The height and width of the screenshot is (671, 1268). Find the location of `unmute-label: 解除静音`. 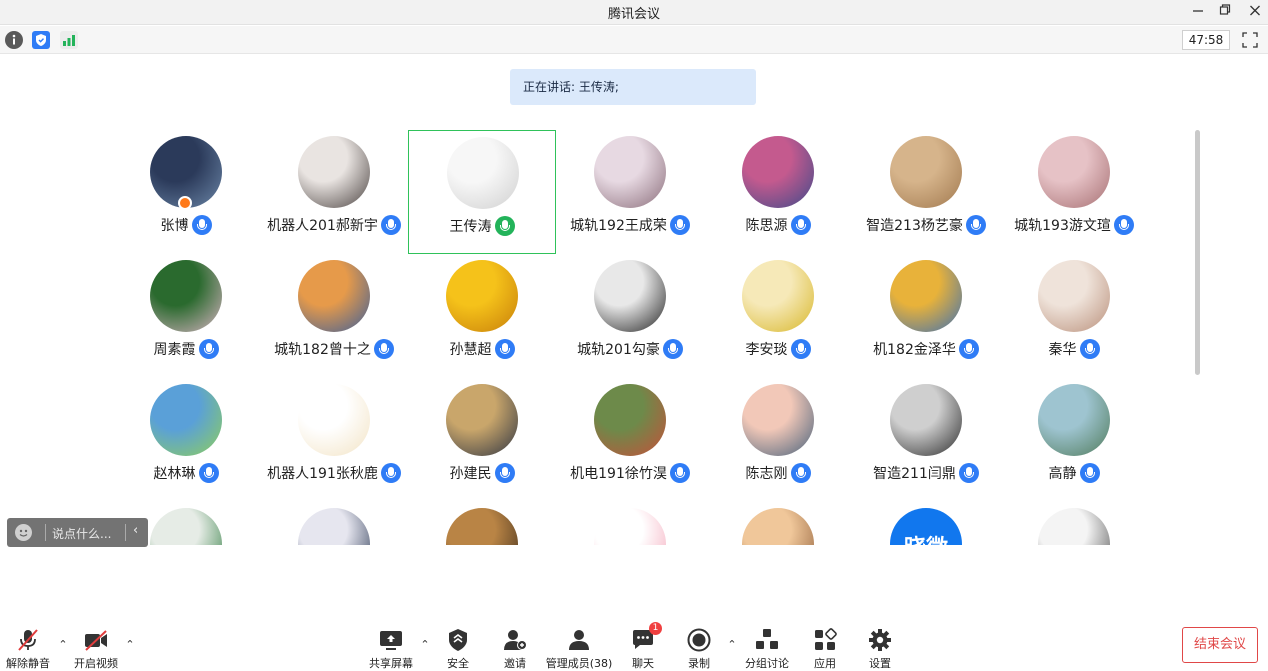

unmute-label: 解除静音 is located at coordinates (28, 663).